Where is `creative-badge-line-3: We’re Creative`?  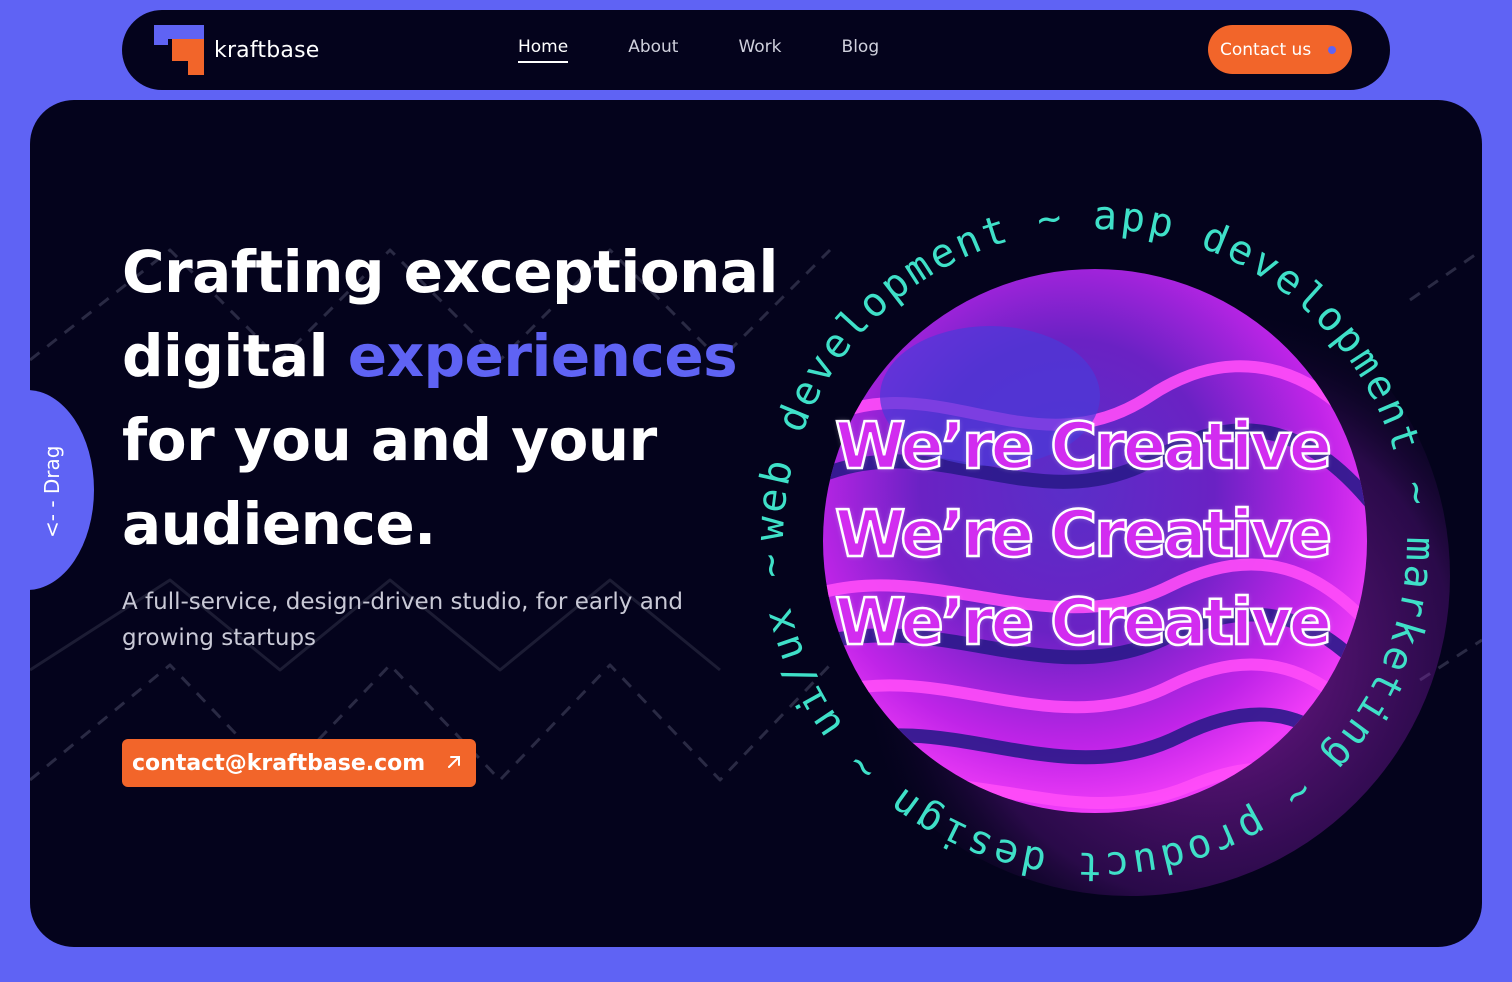
creative-badge-line-3: We’re Creative is located at coordinates (1084, 623).